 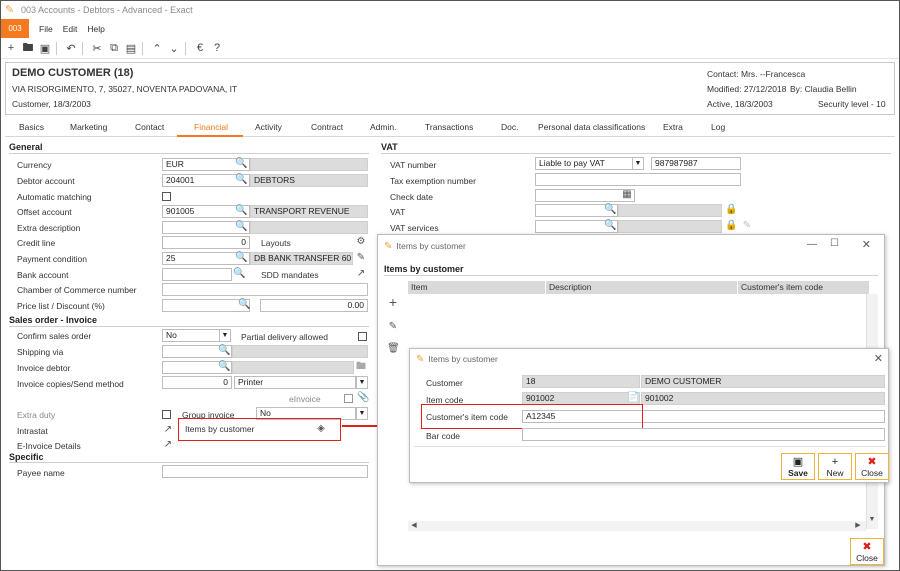 I want to click on menu-file: File, so click(x=46, y=29).